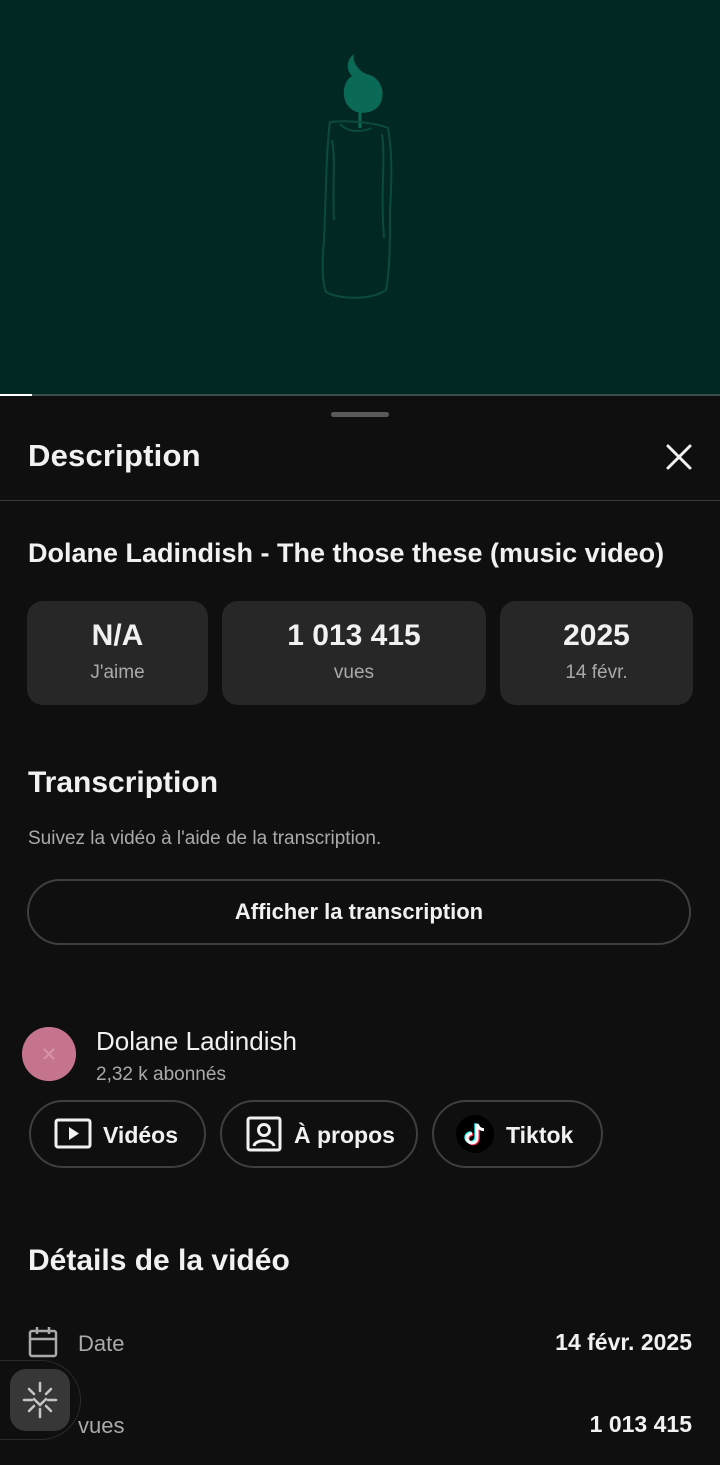 The width and height of the screenshot is (720, 1465). I want to click on tiktok-chip: Tiktok, so click(517, 1134).